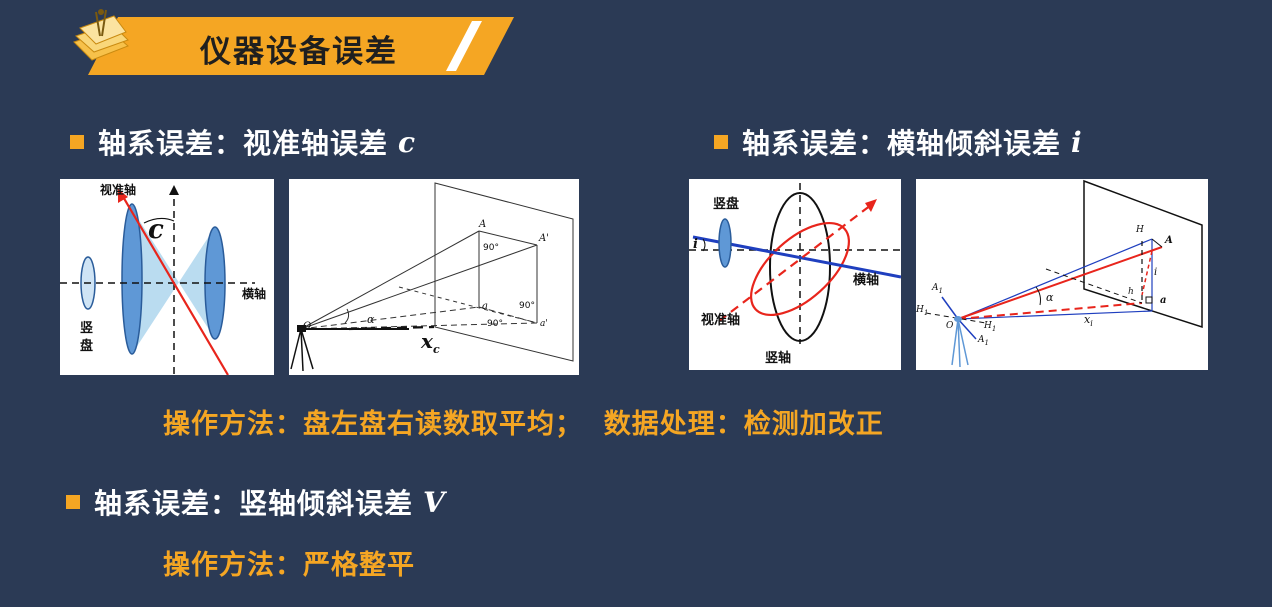 This screenshot has width=1272, height=607. What do you see at coordinates (544, 238) in the screenshot?
I see `label-A-prime: A'` at bounding box center [544, 238].